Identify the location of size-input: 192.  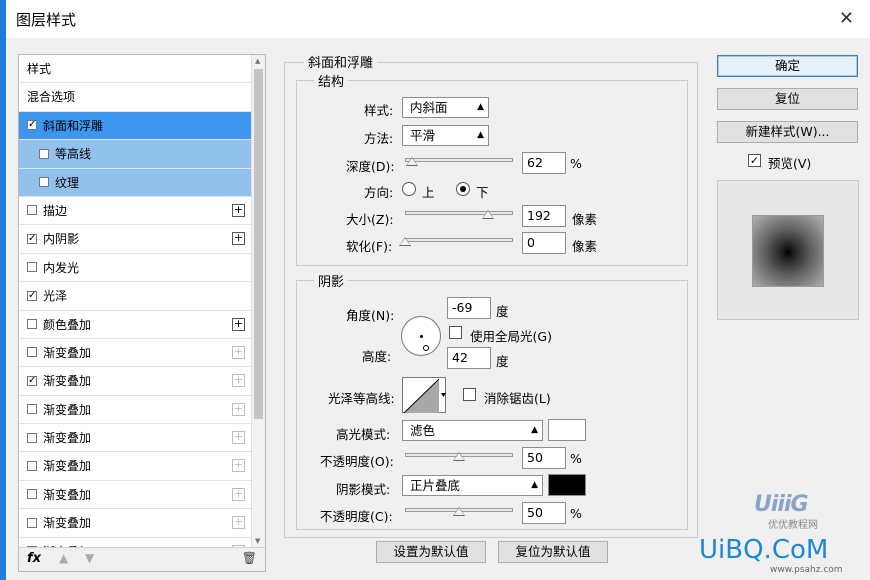
(544, 216).